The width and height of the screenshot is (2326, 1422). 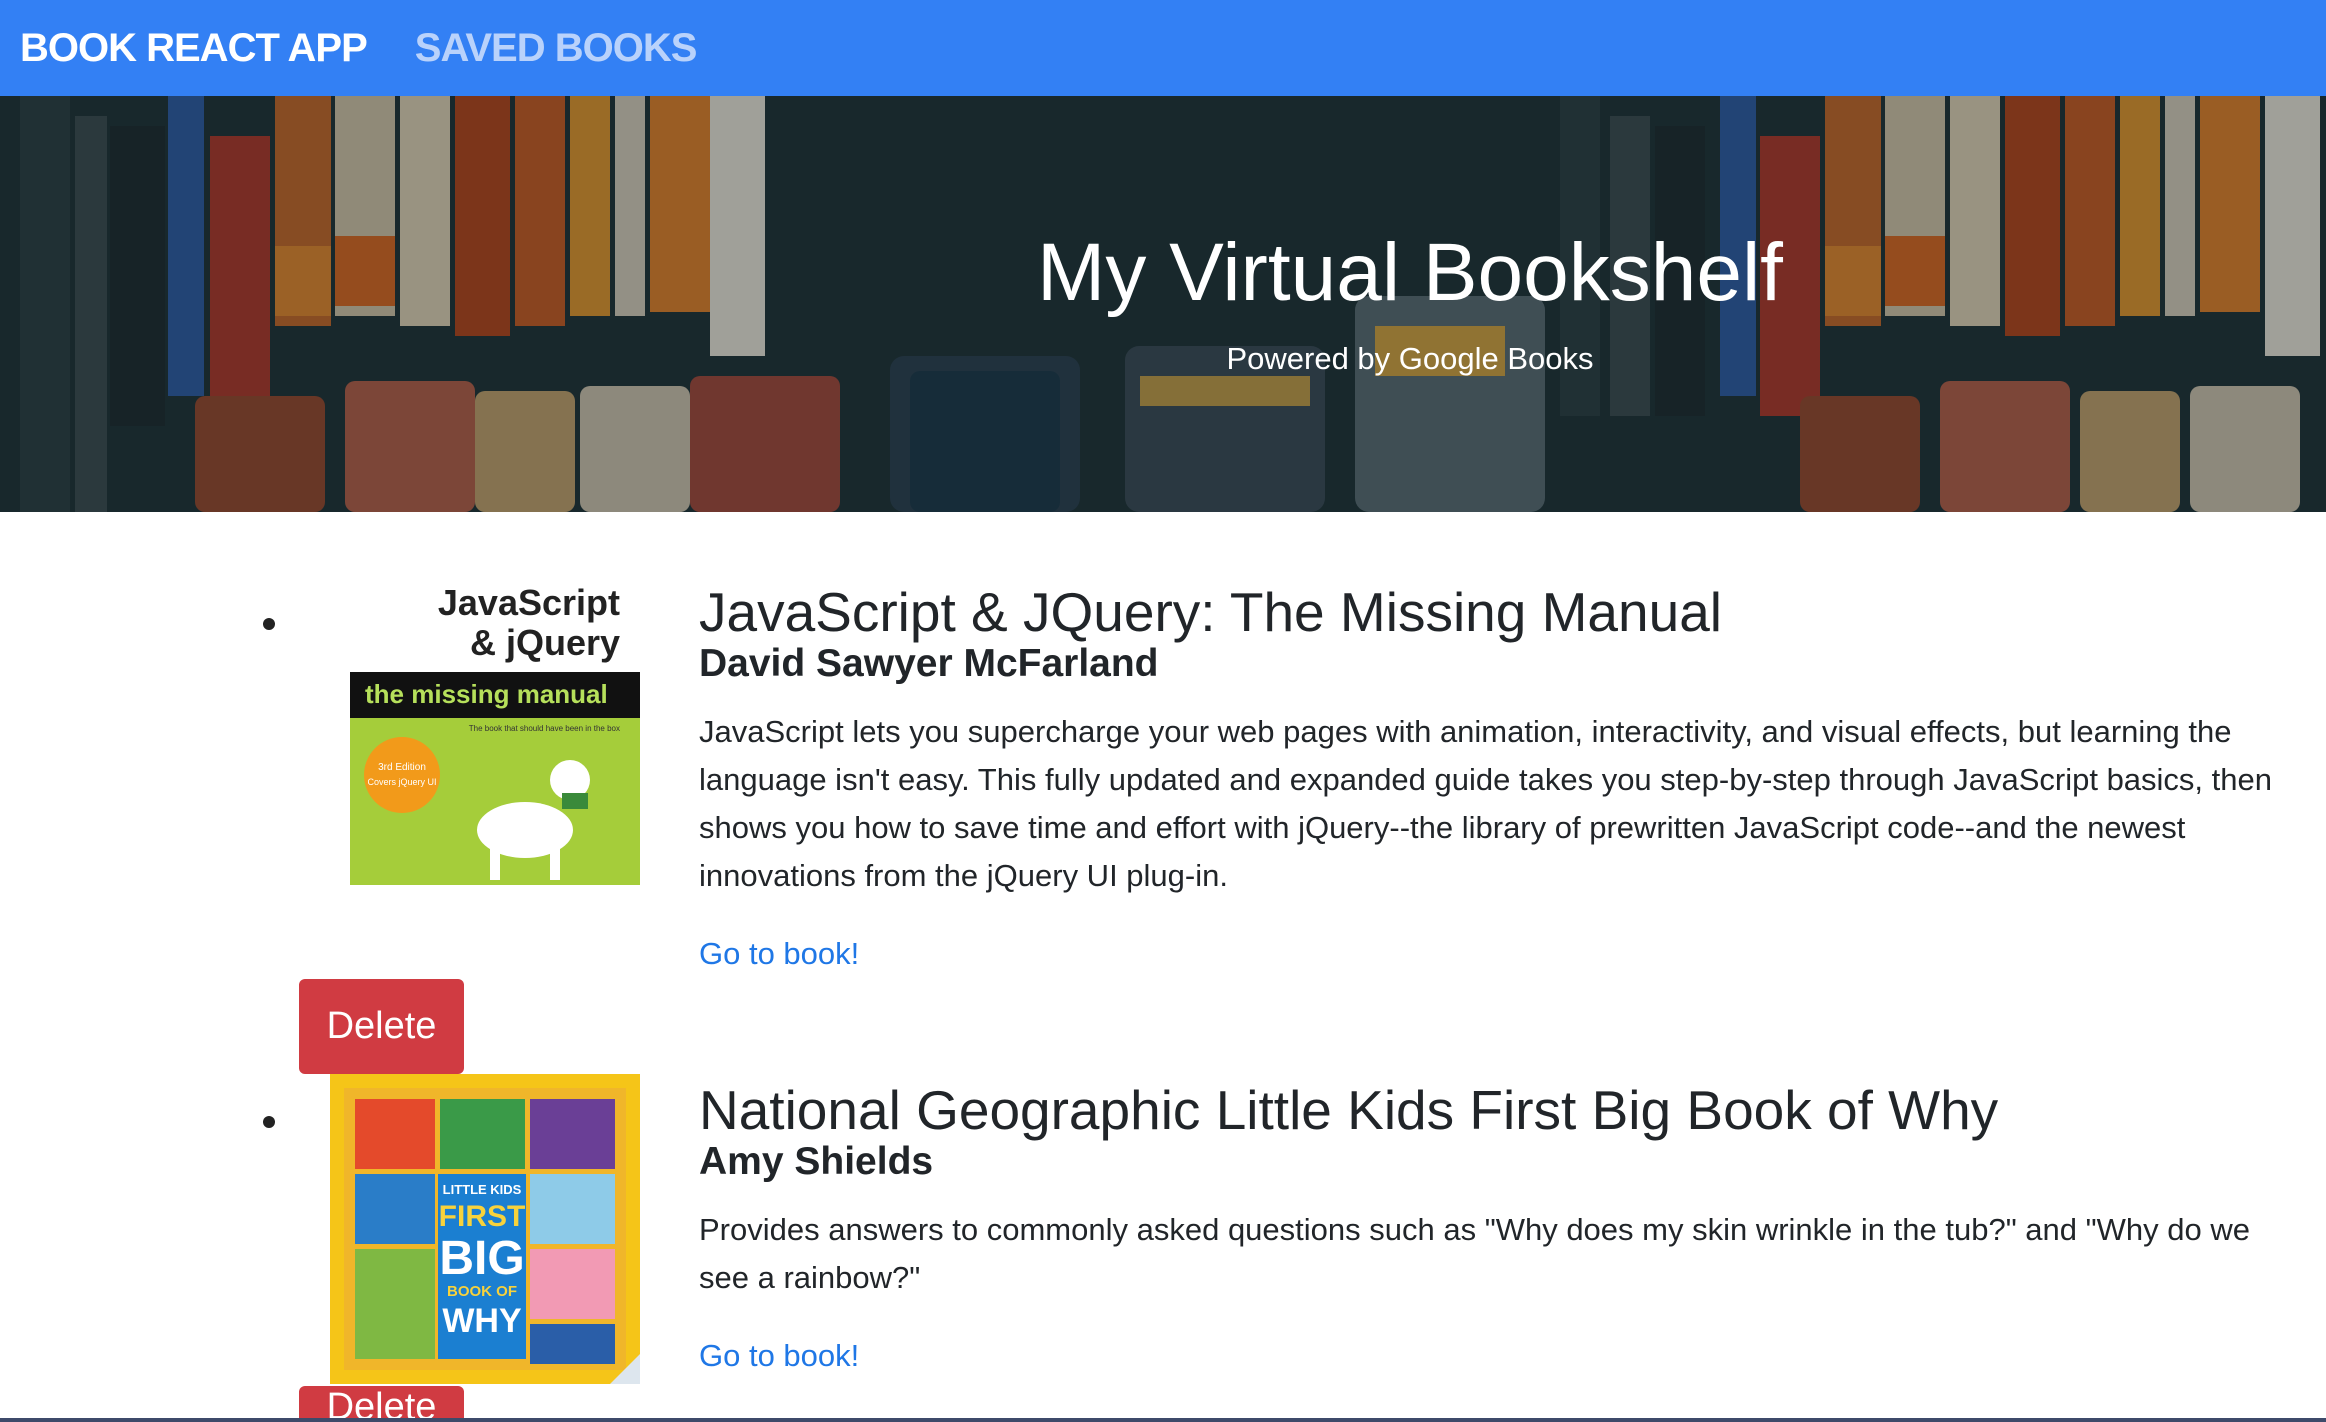 I want to click on svg-text: LITTLE KIDS, so click(x=482, y=1189).